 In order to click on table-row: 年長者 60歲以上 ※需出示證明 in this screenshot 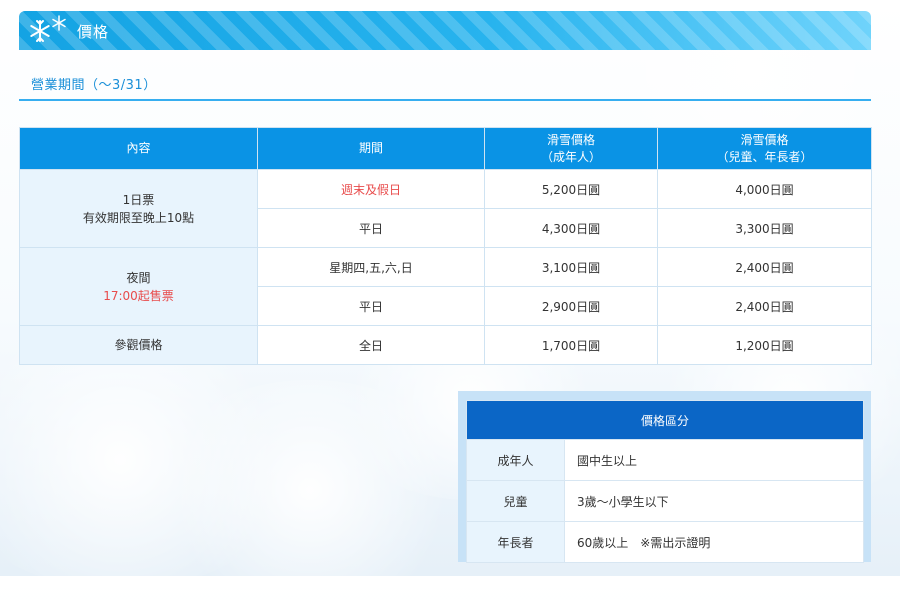, I will do `click(665, 542)`.